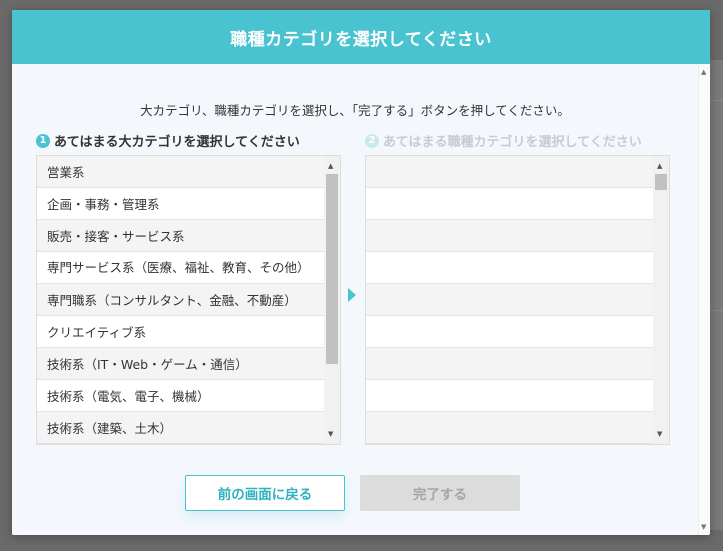 The width and height of the screenshot is (723, 551). I want to click on arrow-right-icon, so click(352, 295).